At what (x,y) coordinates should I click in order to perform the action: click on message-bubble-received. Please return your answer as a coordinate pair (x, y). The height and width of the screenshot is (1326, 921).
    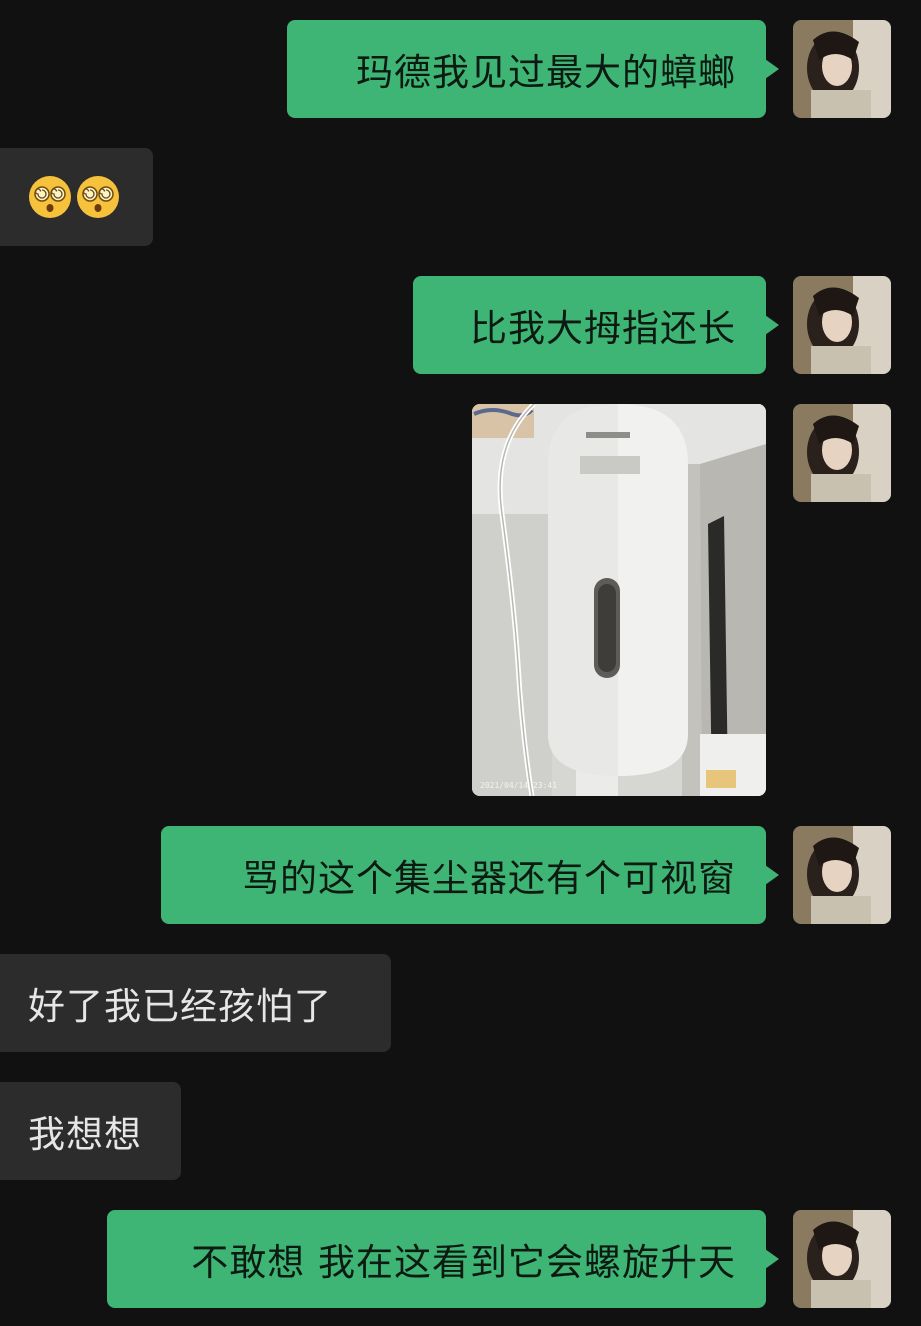
    Looking at the image, I should click on (76, 197).